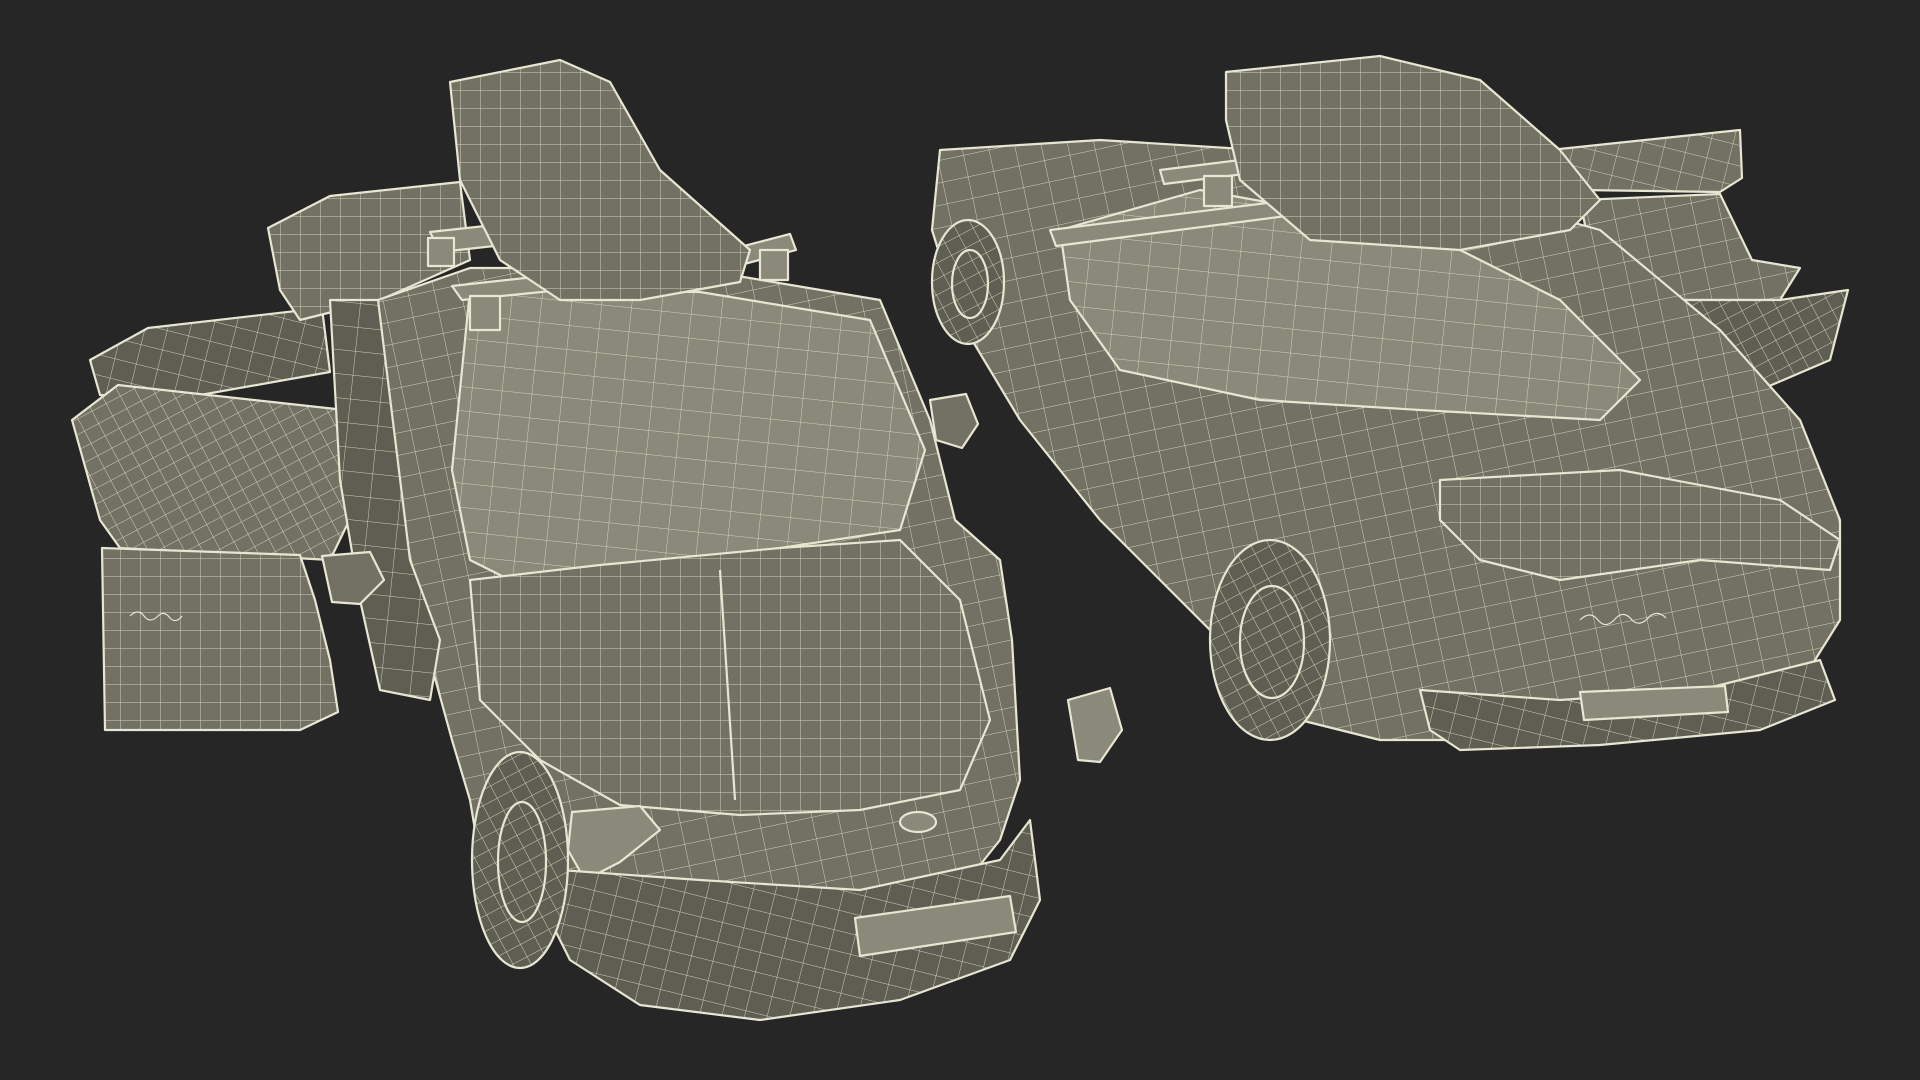  What do you see at coordinates (954, 421) in the screenshot?
I see `side-mirror-right` at bounding box center [954, 421].